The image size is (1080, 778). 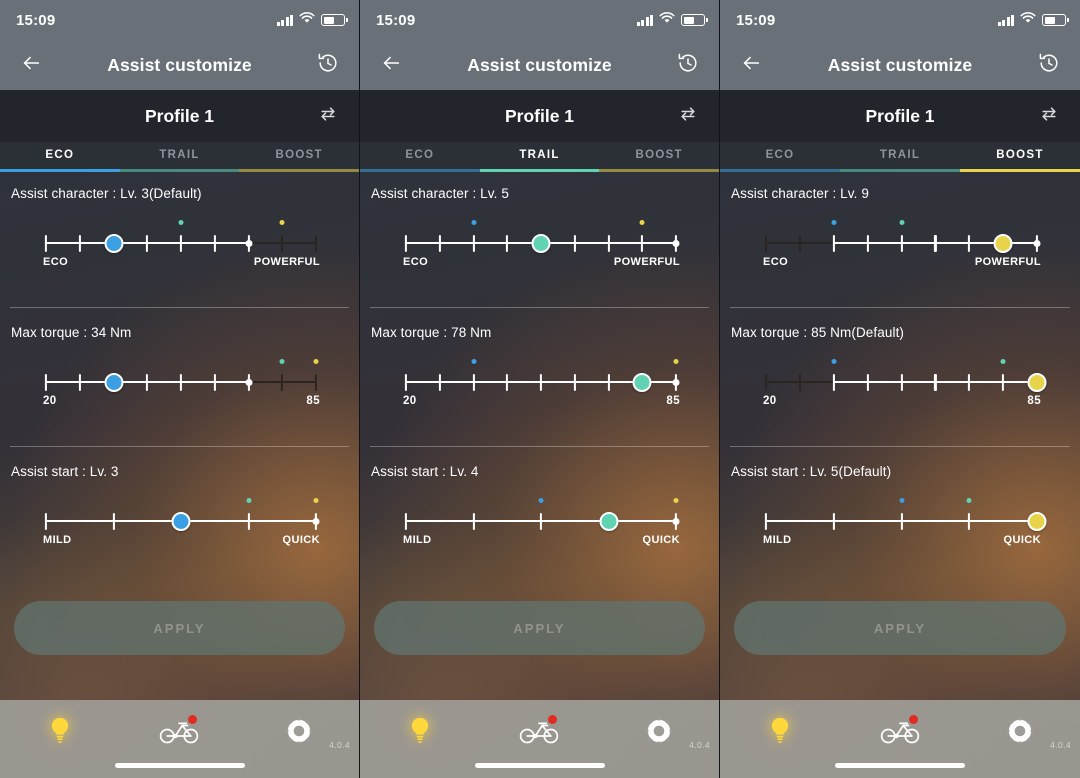 What do you see at coordinates (811, 471) in the screenshot?
I see `setting-label: Assist start : Lv. 5(Default)` at bounding box center [811, 471].